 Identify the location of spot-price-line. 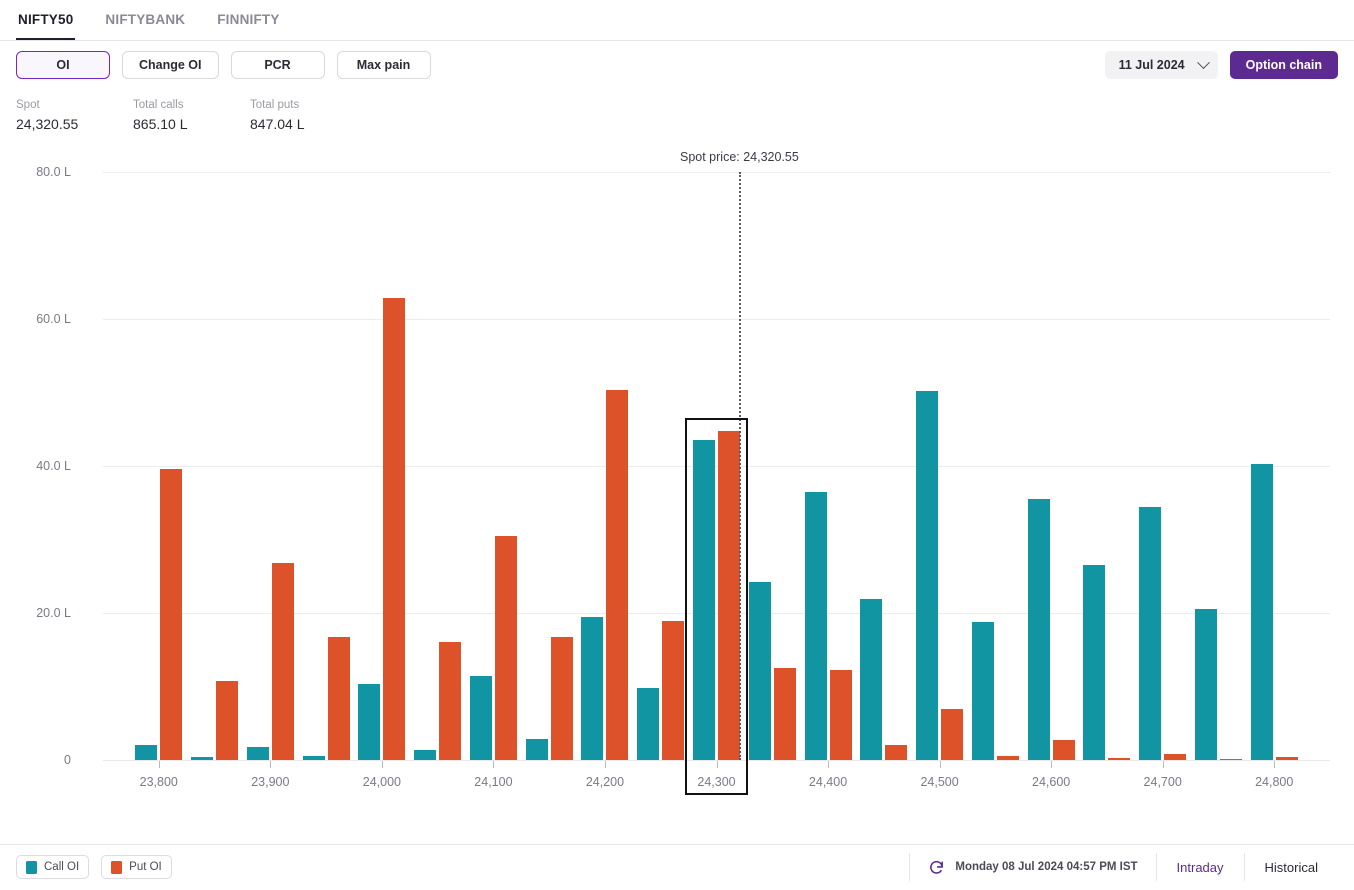
(740, 466).